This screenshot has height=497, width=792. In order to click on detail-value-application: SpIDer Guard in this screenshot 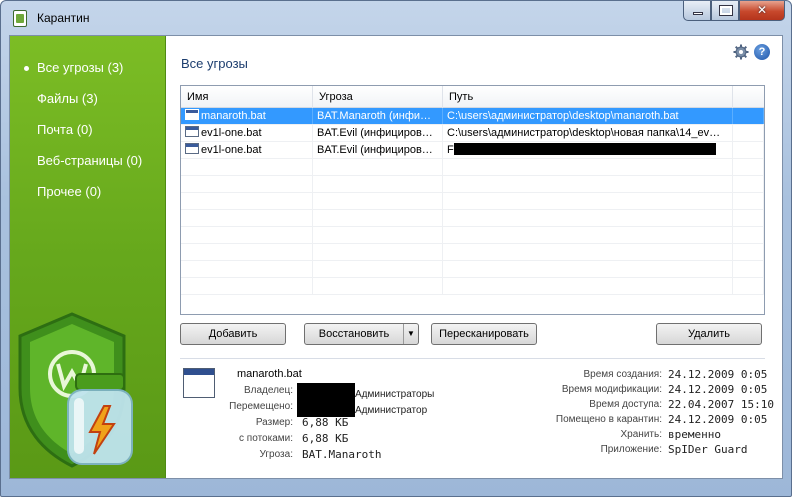, I will do `click(708, 449)`.